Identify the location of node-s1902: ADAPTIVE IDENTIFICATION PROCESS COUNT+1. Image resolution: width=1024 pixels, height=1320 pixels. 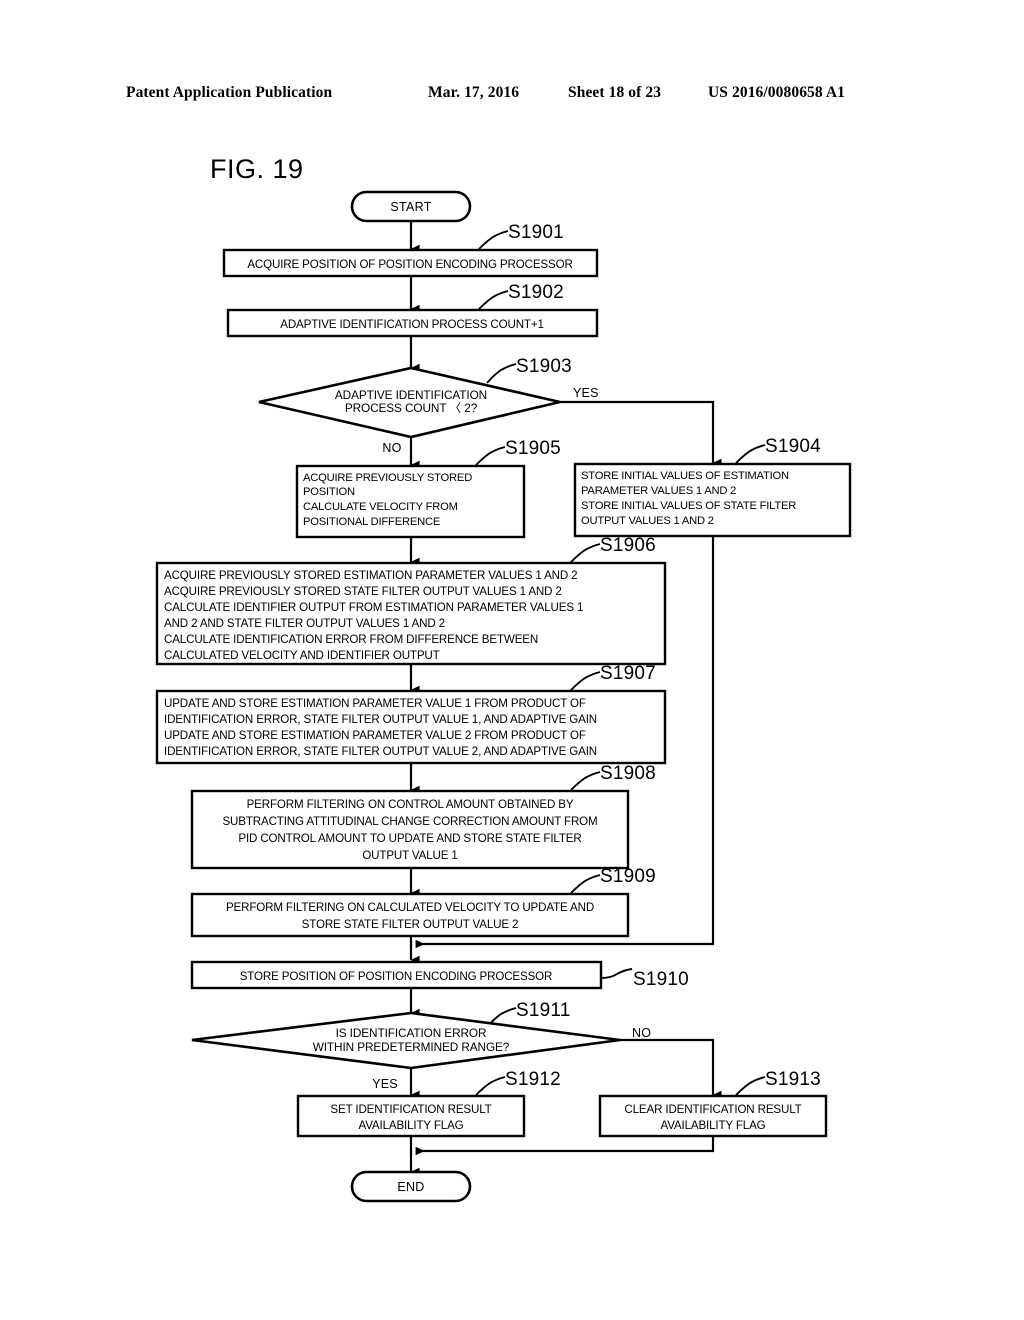
(412, 323).